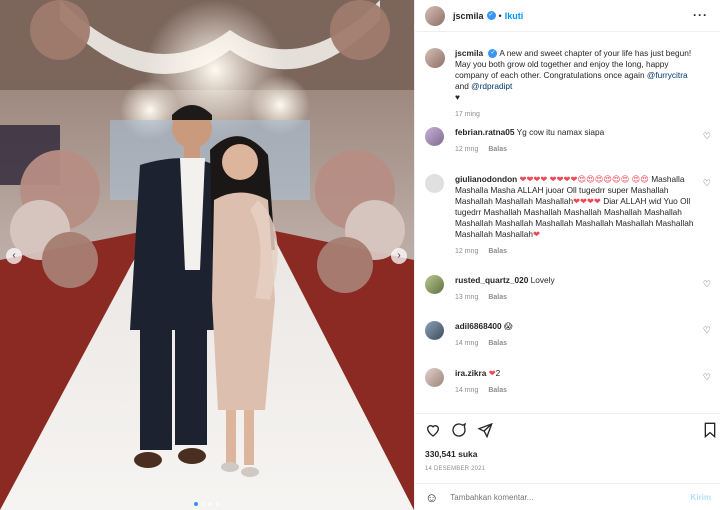 This screenshot has width=720, height=510. I want to click on comment-emojis: ❤❤❤❤ ❤❤❤❤😍😍😍😍😍😍 😍😍, so click(584, 179).